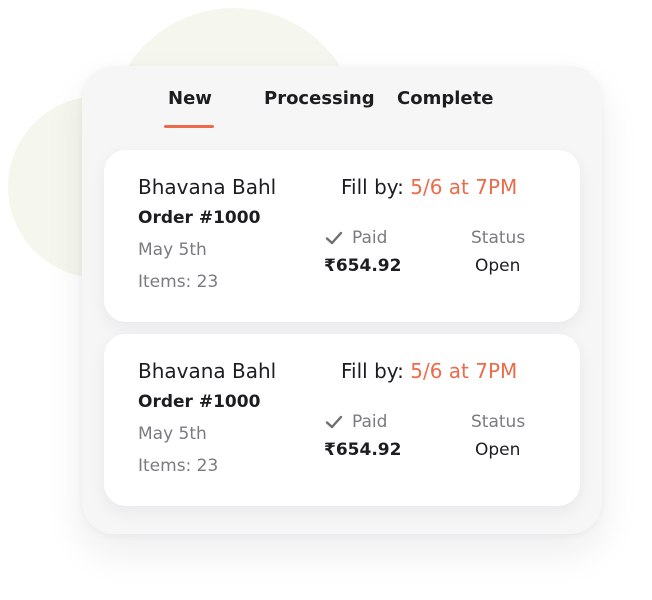  Describe the element at coordinates (342, 110) in the screenshot. I see `order-tabs: New Processing Complete` at that location.